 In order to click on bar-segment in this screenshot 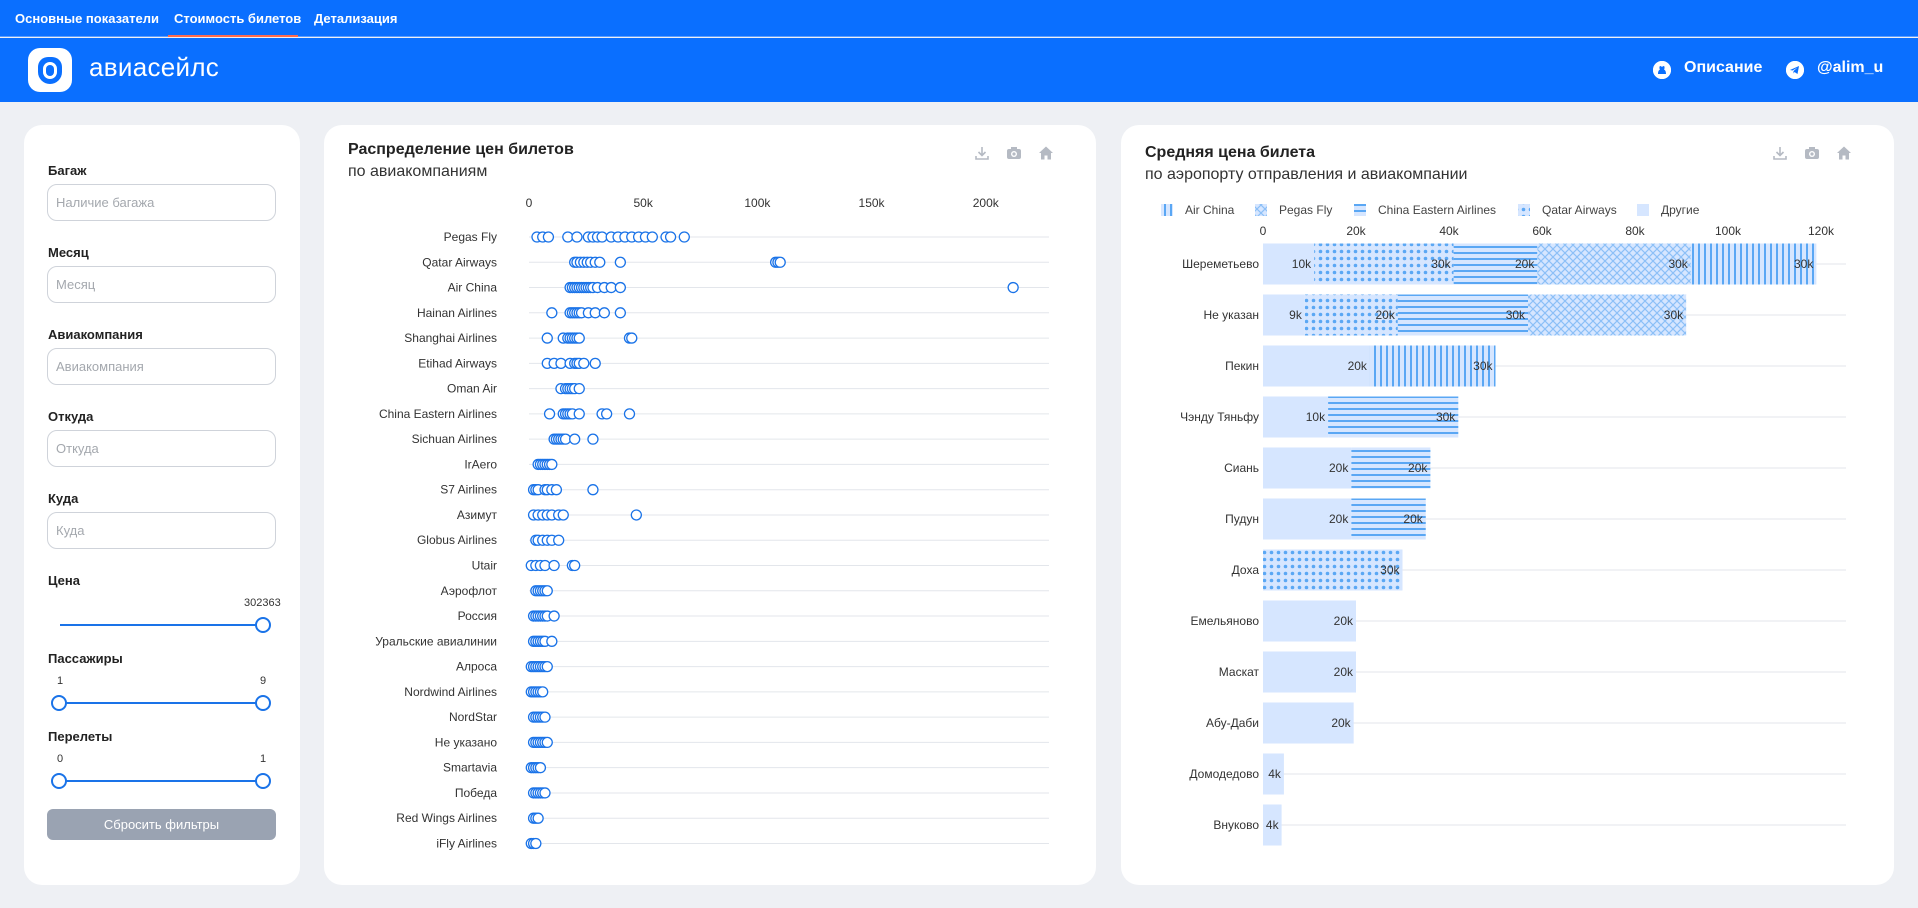, I will do `click(1607, 315)`.